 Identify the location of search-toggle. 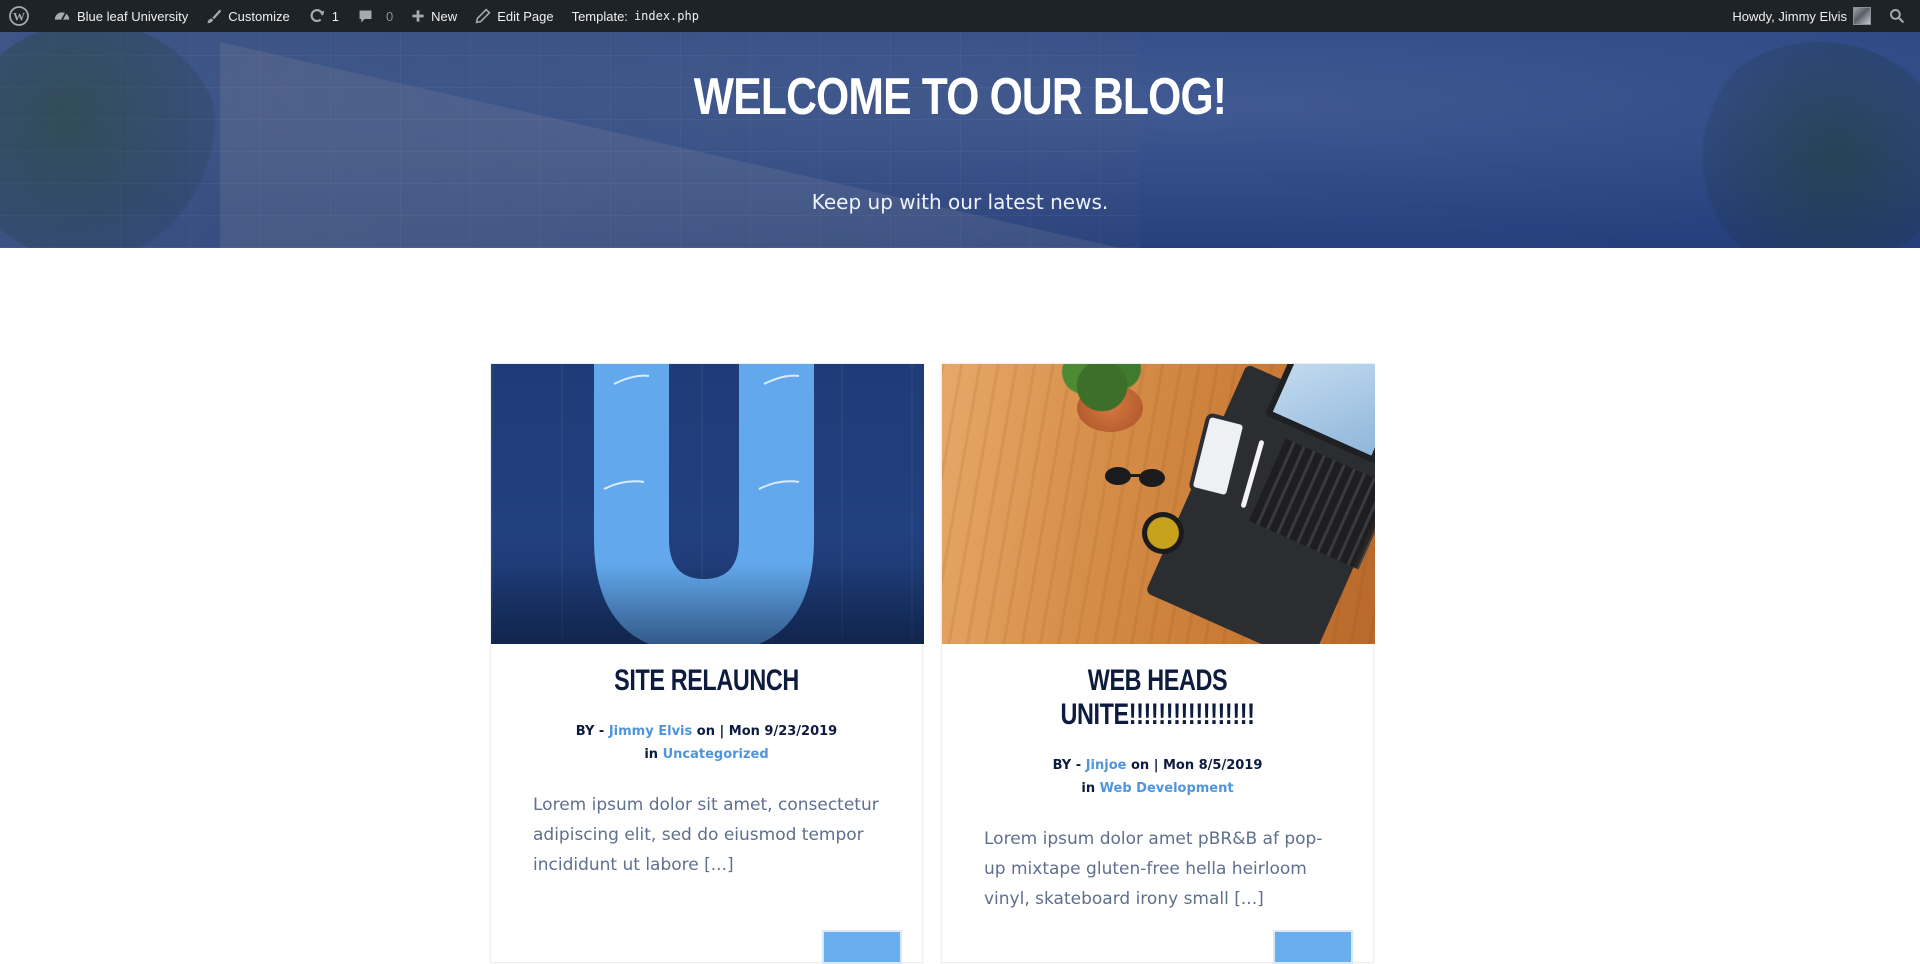
(1900, 16).